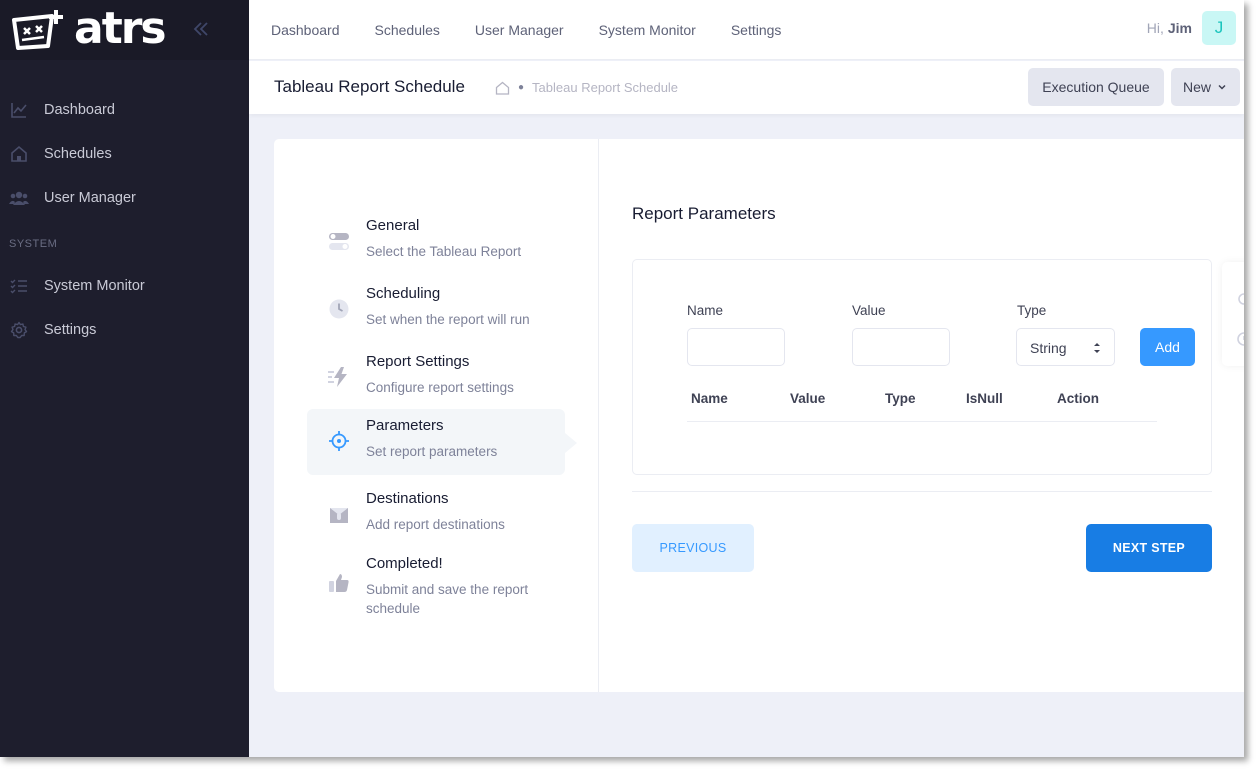  I want to click on thumbs-up-icon, so click(339, 583).